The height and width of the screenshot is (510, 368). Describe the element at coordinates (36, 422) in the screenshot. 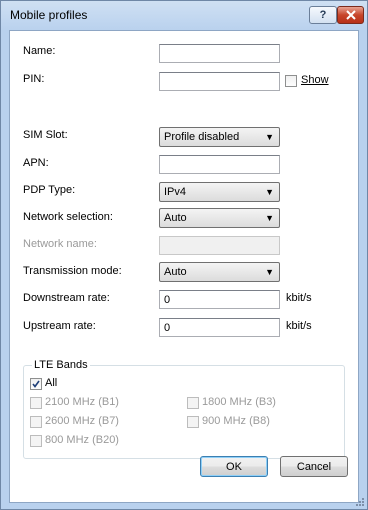

I see `lte-band-b7-checkbox` at that location.